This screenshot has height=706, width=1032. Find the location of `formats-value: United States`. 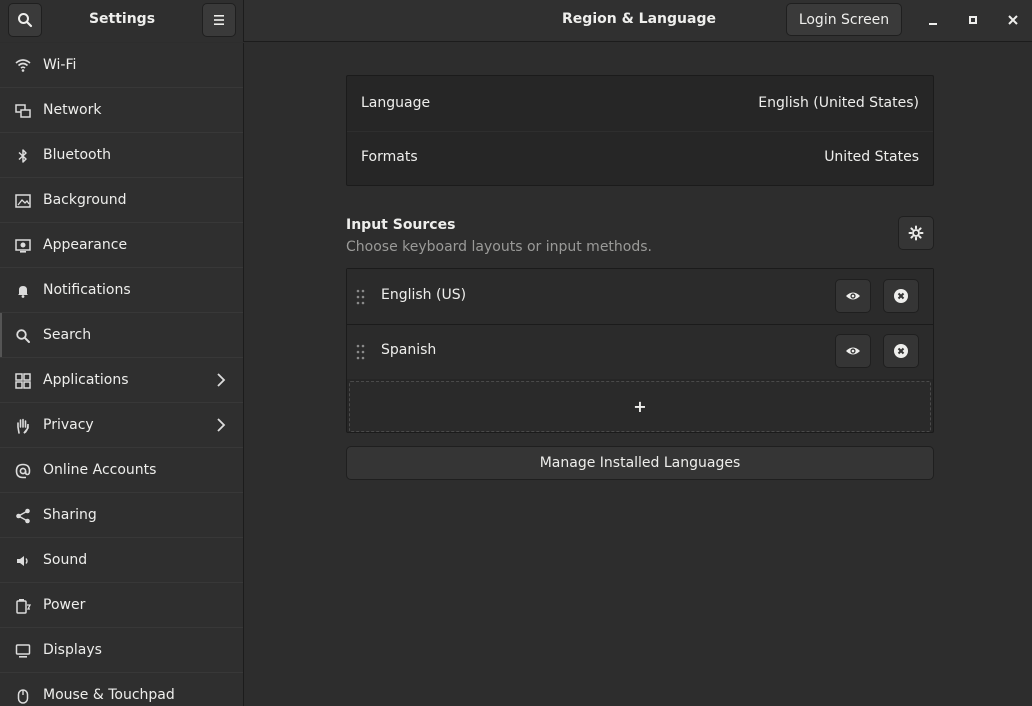

formats-value: United States is located at coordinates (871, 157).